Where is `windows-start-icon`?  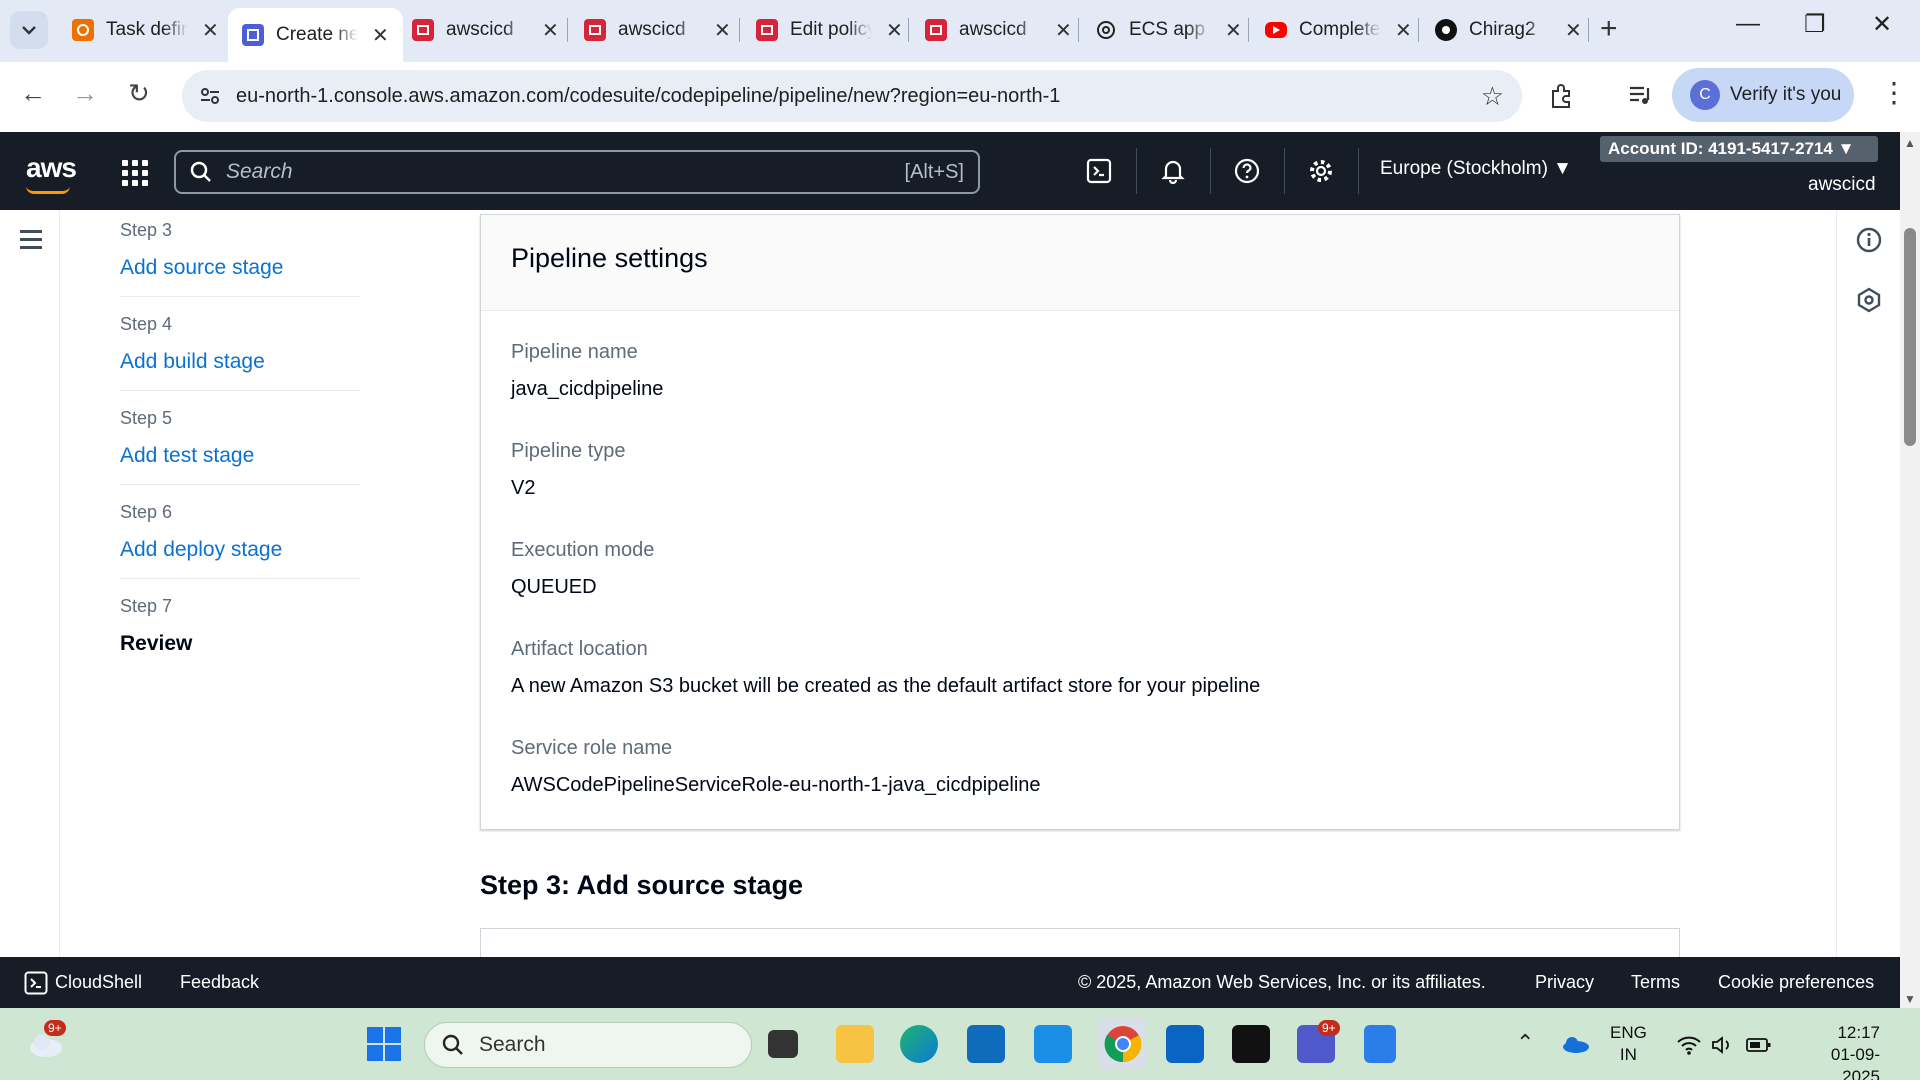 windows-start-icon is located at coordinates (384, 1044).